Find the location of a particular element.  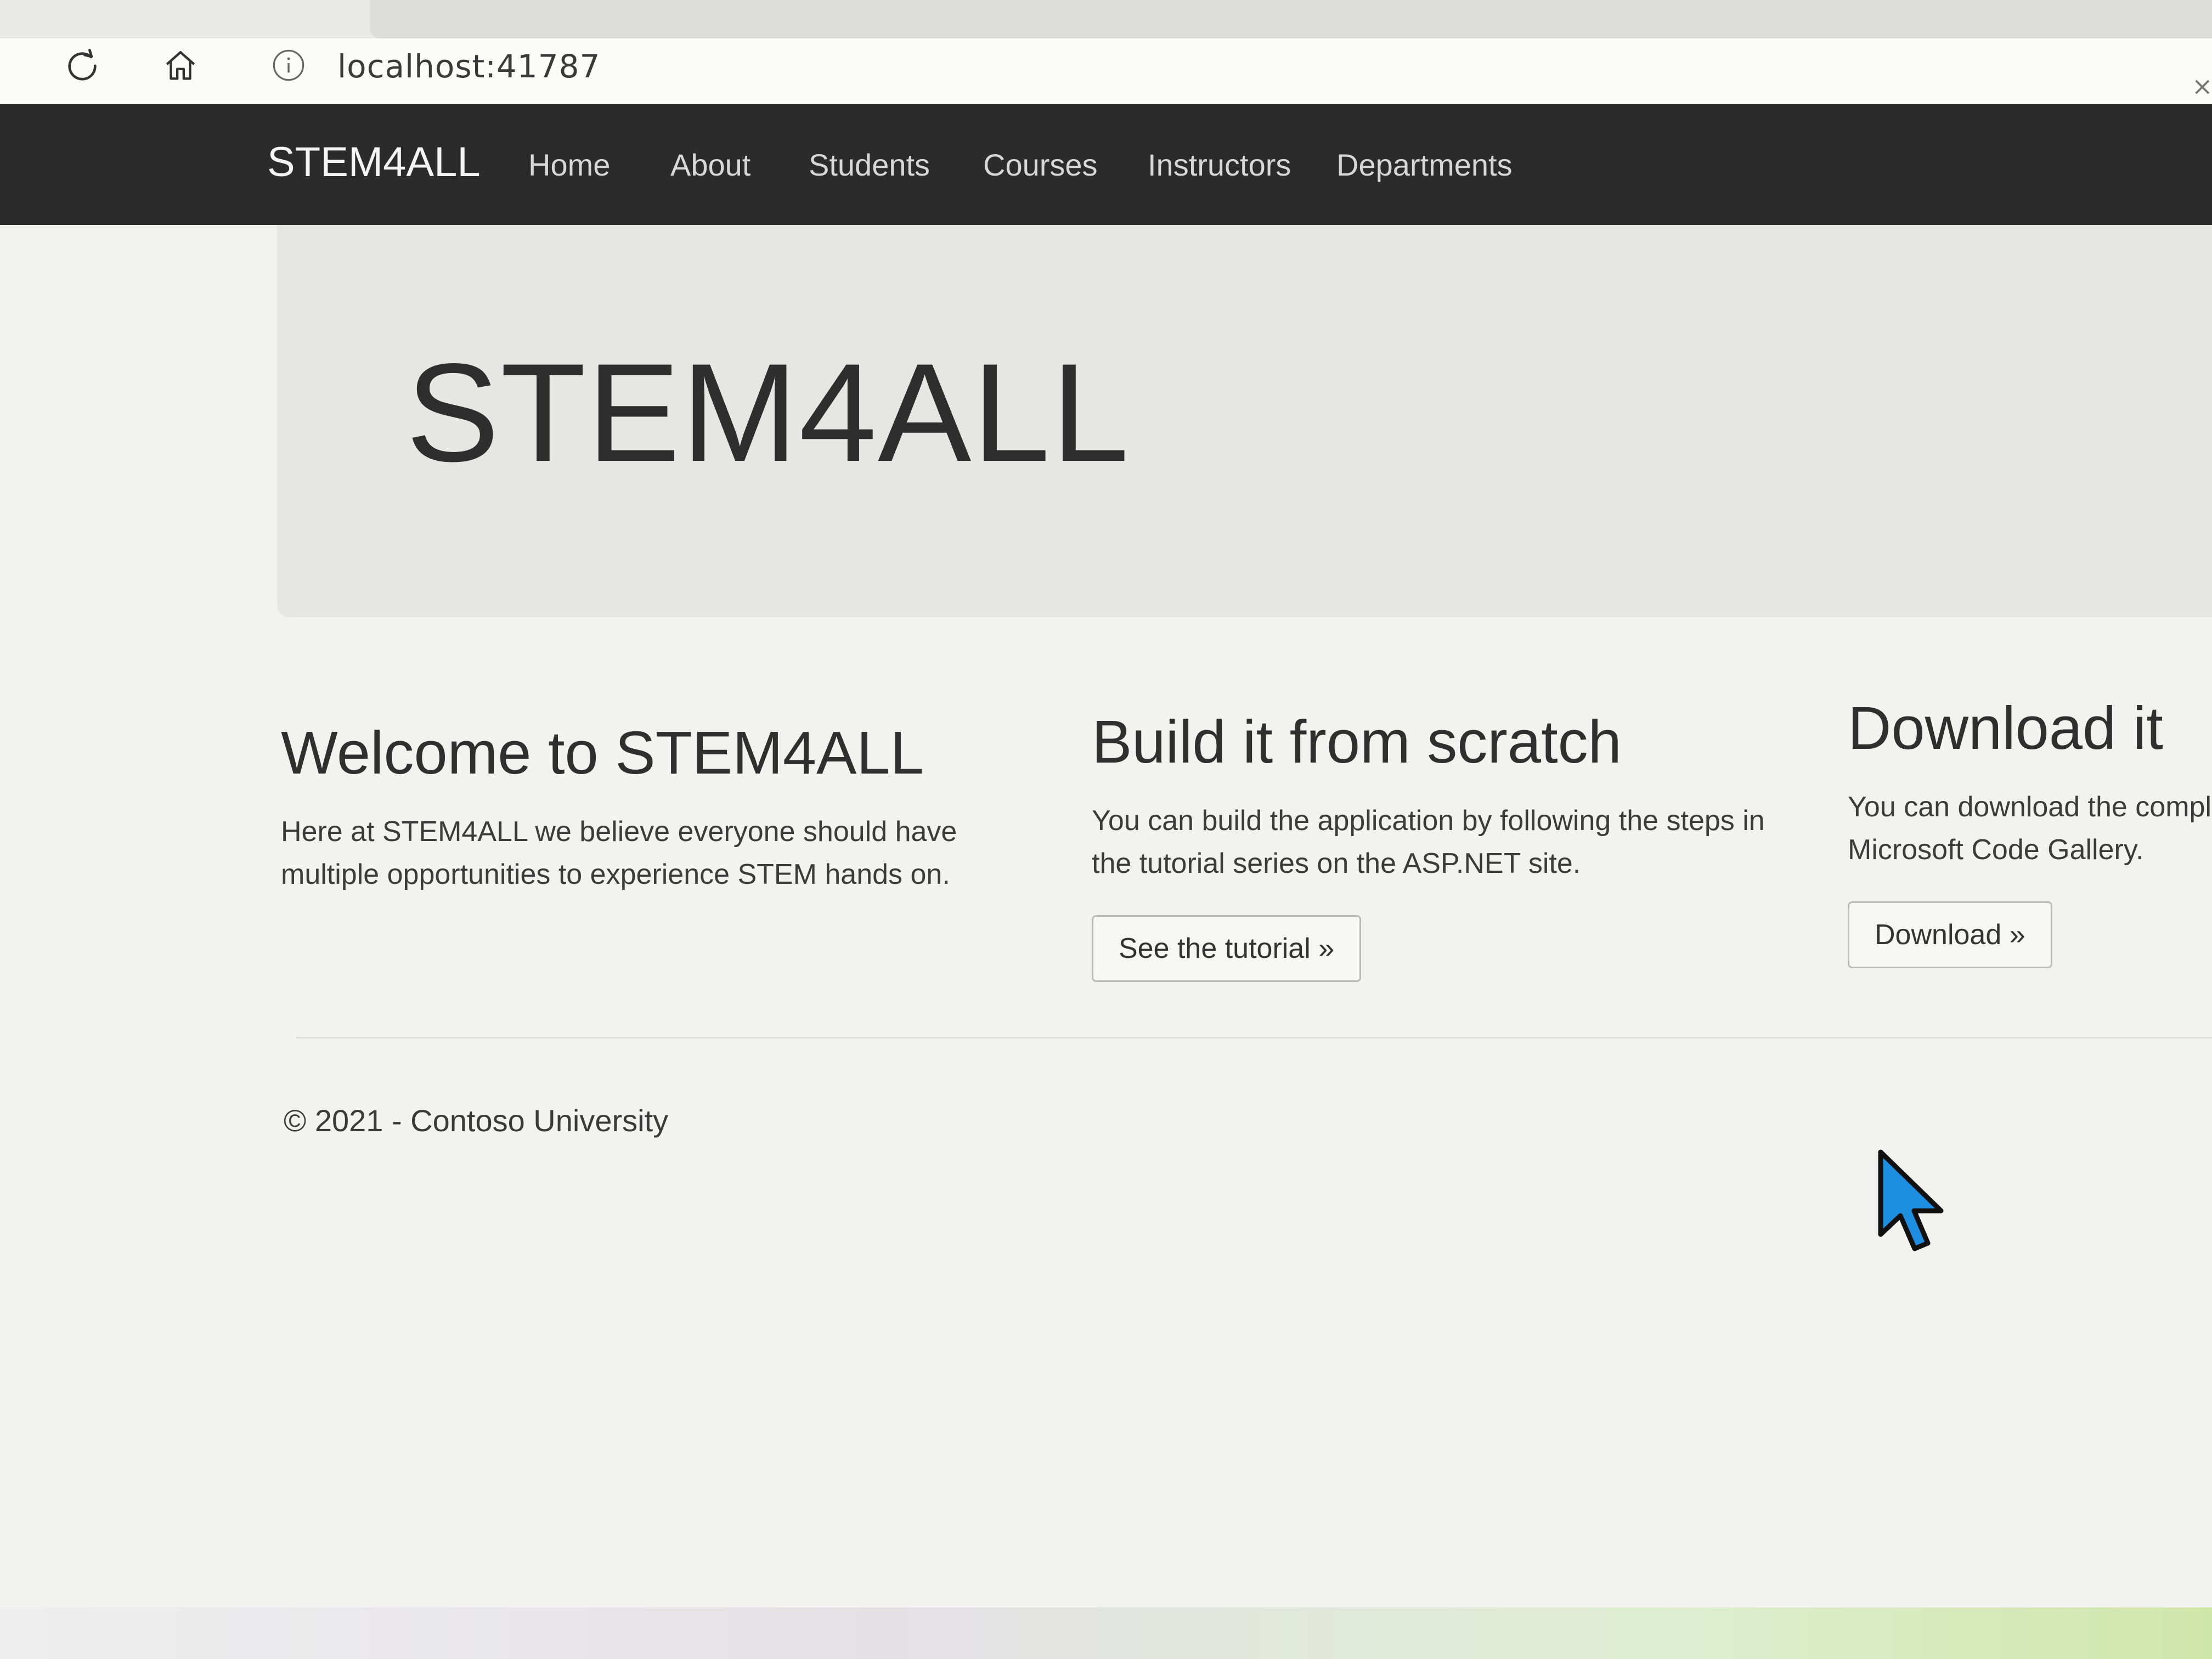

download-button: Download » is located at coordinates (1950, 935).